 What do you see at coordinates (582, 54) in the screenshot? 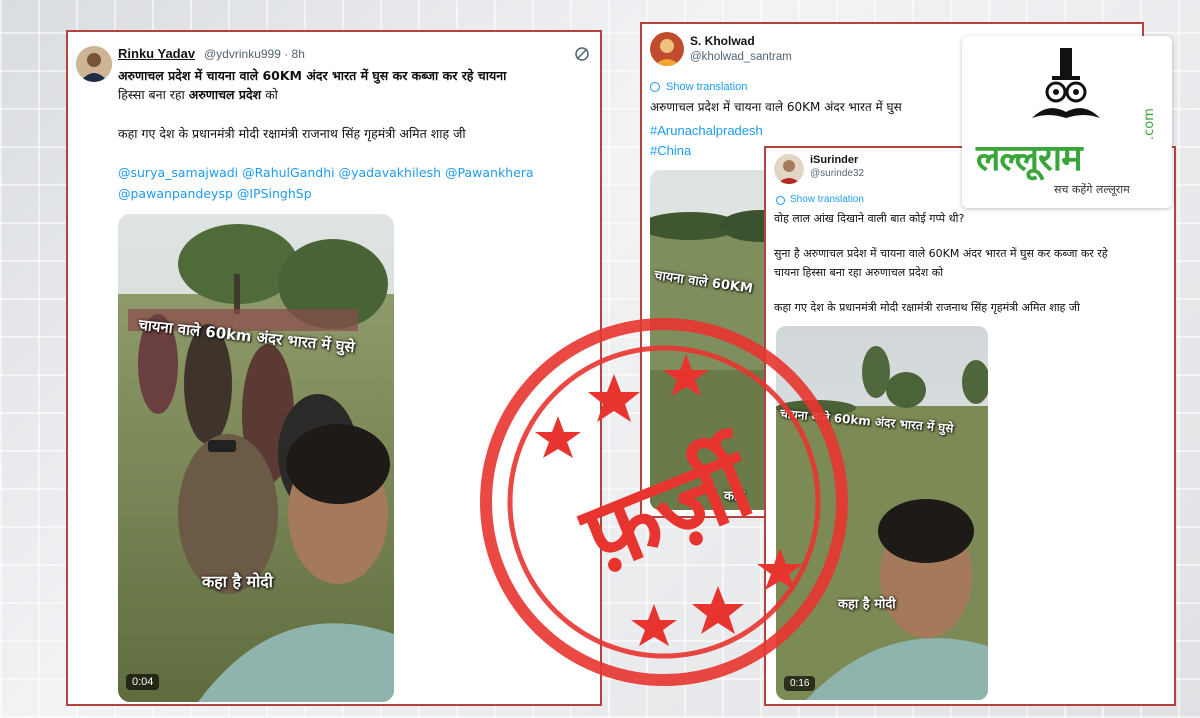
I see `grok-icon` at bounding box center [582, 54].